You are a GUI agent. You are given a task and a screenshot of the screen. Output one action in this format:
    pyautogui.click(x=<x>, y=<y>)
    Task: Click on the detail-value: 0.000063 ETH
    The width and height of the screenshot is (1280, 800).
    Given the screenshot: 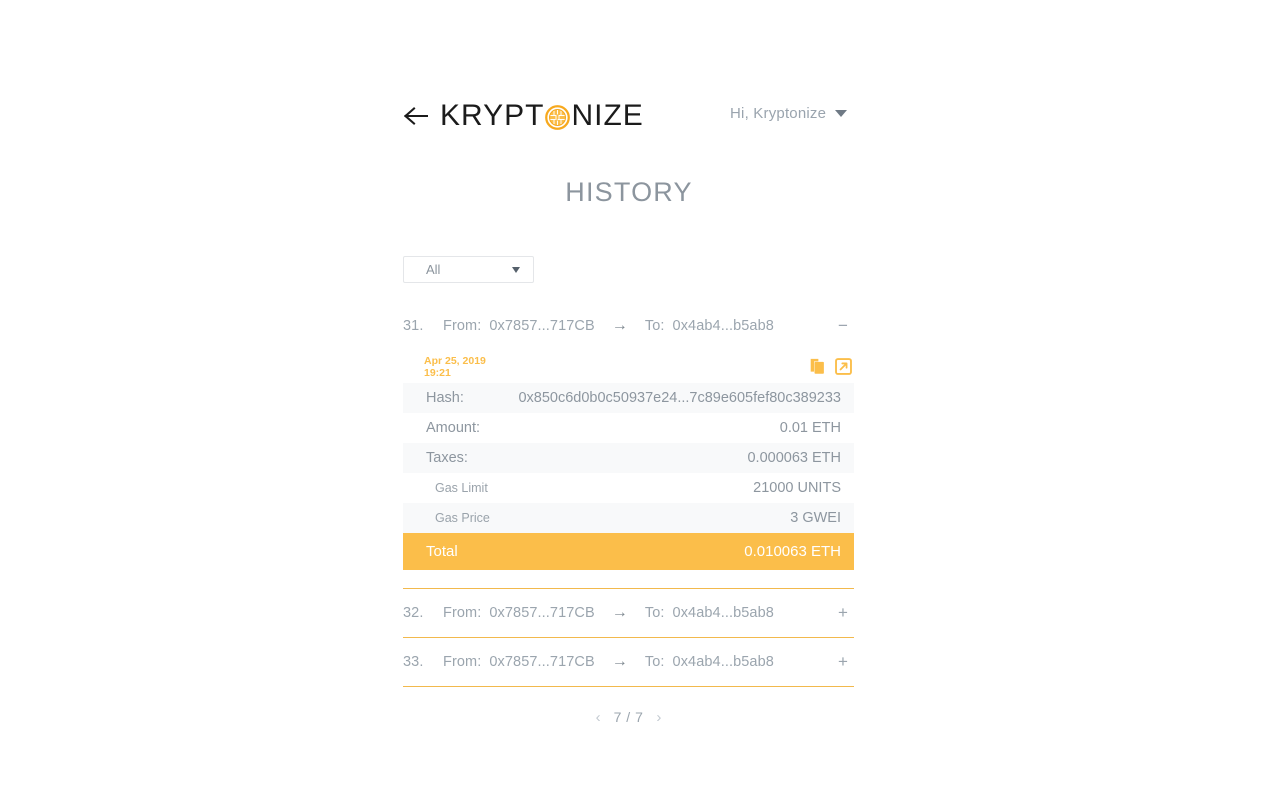 What is the action you would take?
    pyautogui.click(x=794, y=458)
    